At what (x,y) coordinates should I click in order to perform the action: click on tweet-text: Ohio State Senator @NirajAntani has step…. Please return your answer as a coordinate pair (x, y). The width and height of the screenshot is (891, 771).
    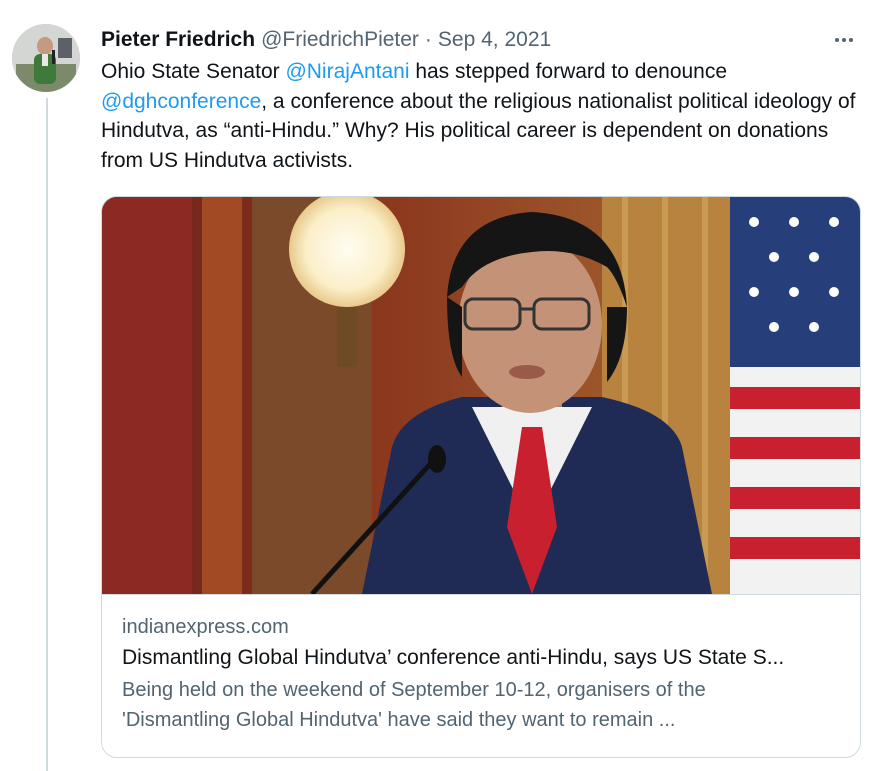
    Looking at the image, I should click on (481, 116).